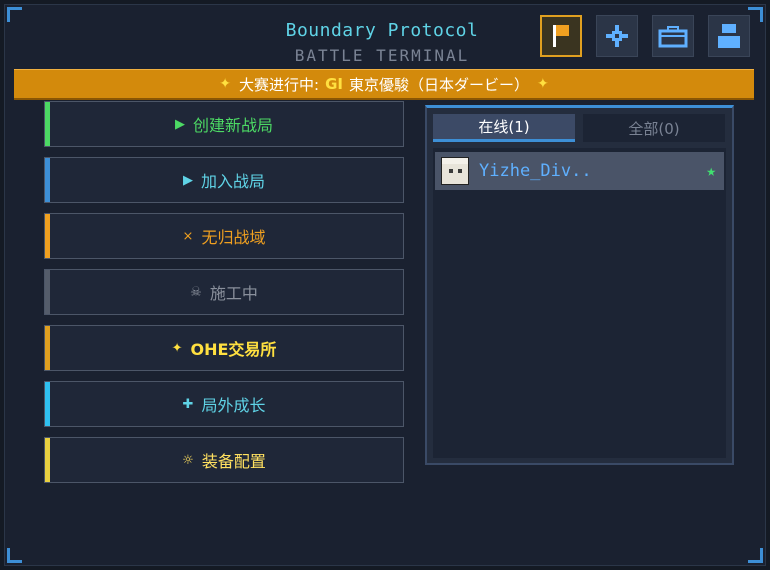  I want to click on crosshair-icon, so click(617, 36).